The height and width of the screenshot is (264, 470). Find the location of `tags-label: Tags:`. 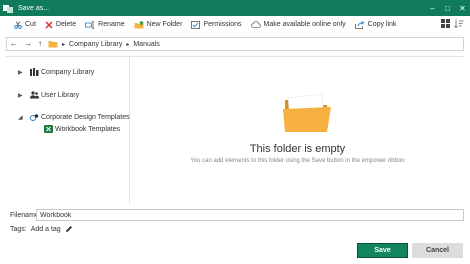

tags-label: Tags: is located at coordinates (18, 229).